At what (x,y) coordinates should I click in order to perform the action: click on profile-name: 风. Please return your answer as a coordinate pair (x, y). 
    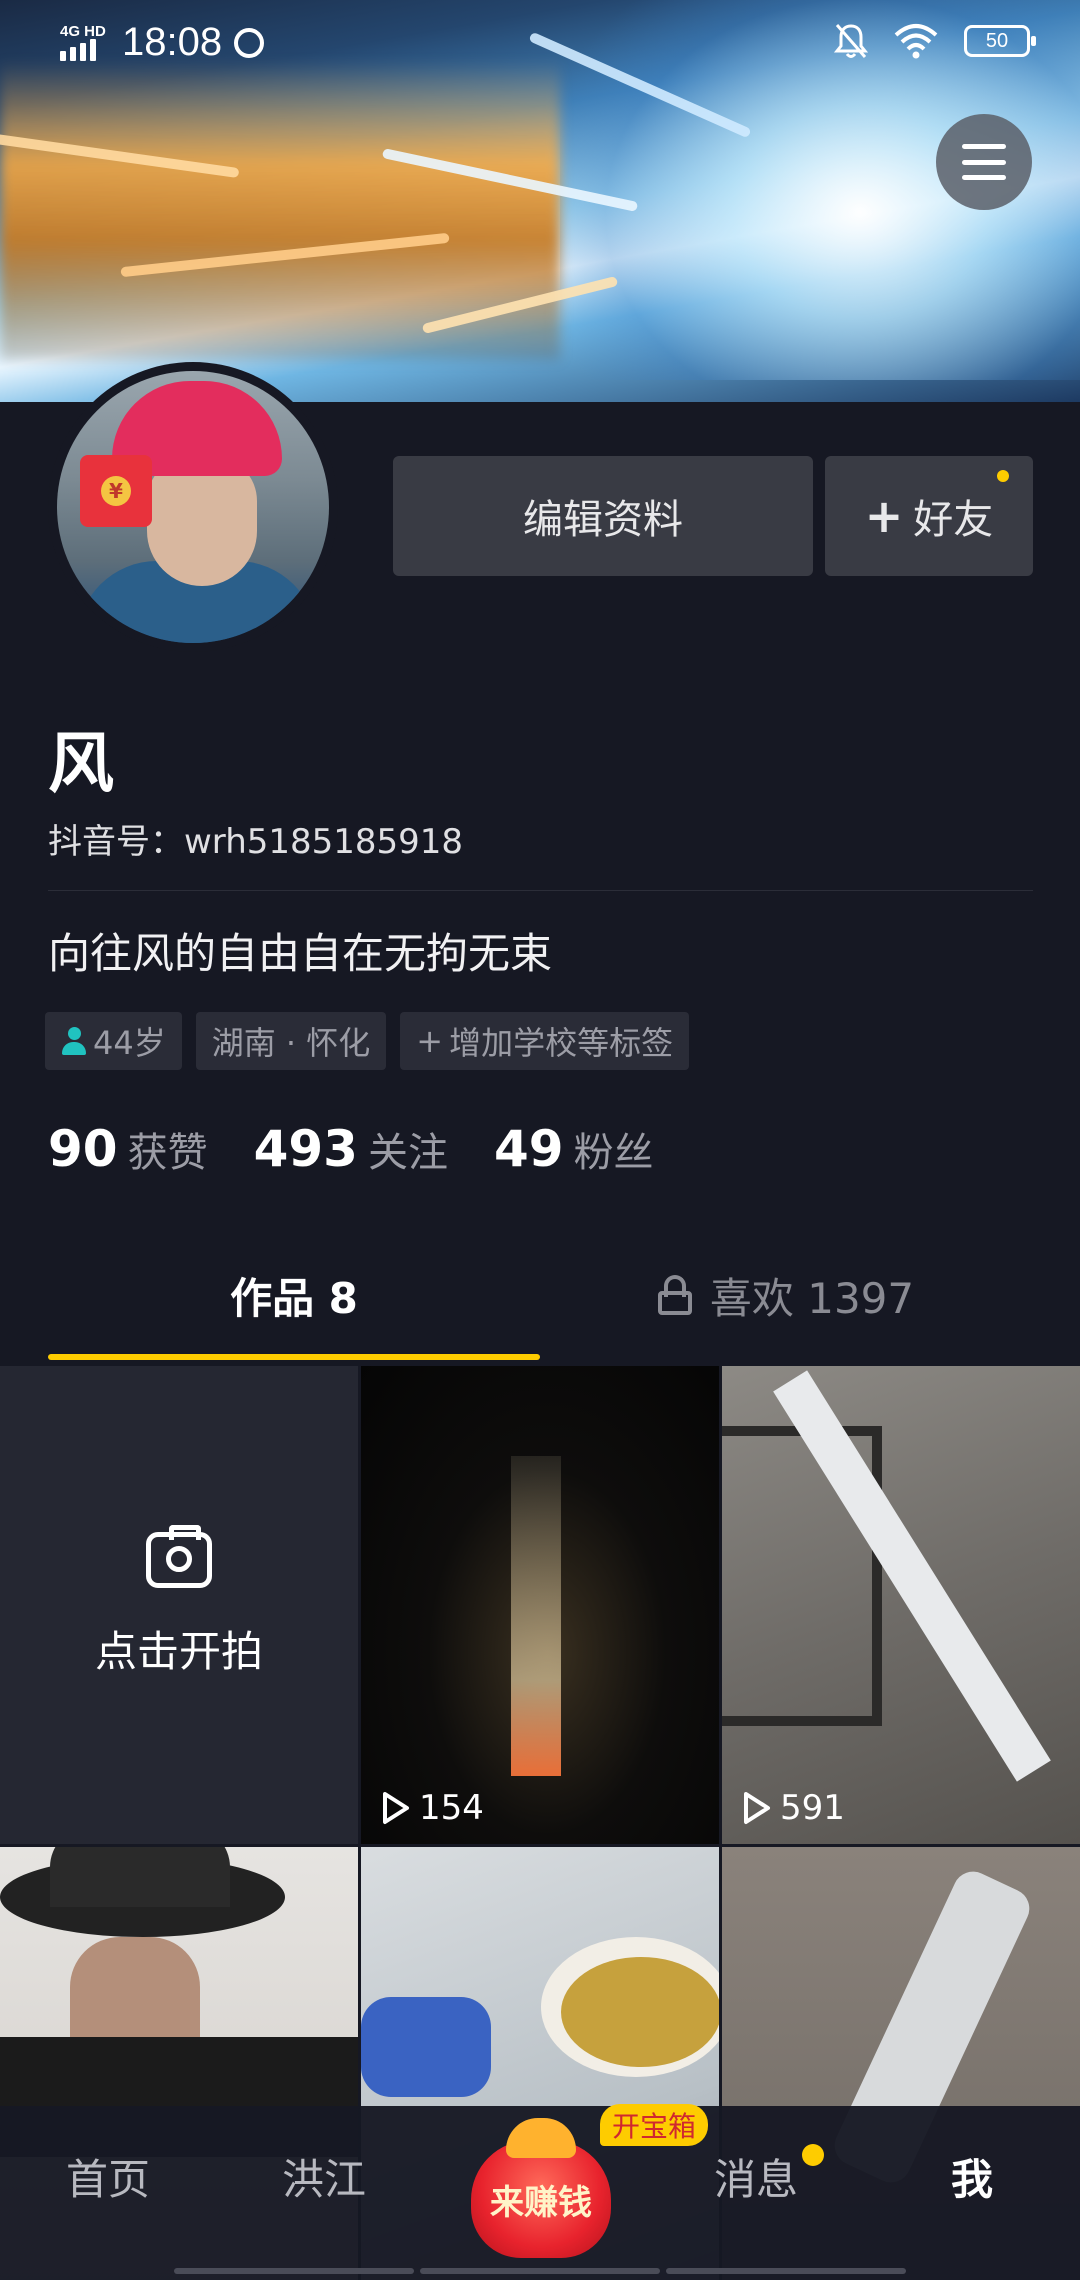
    Looking at the image, I should click on (81, 763).